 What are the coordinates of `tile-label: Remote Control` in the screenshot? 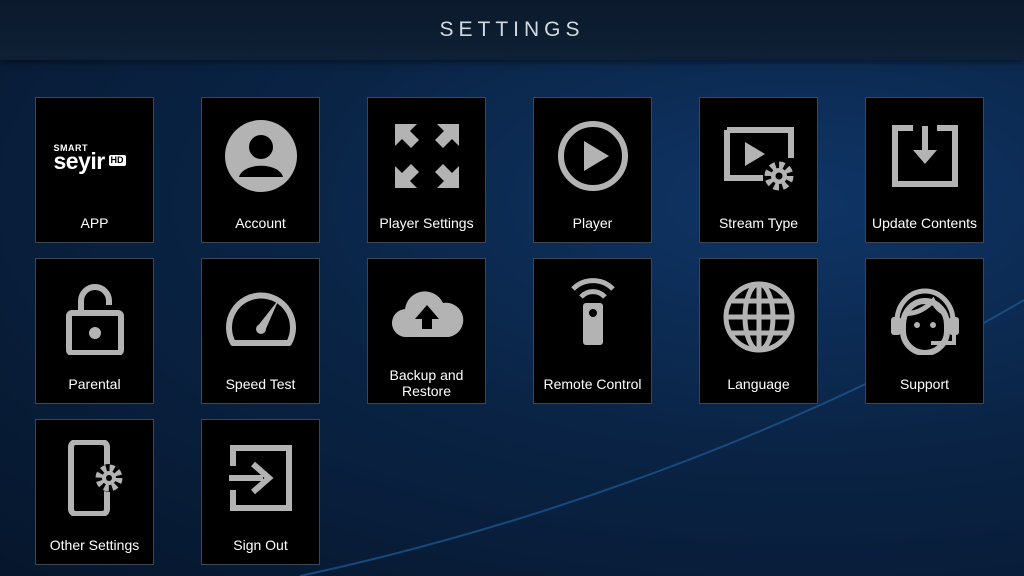 It's located at (592, 384).